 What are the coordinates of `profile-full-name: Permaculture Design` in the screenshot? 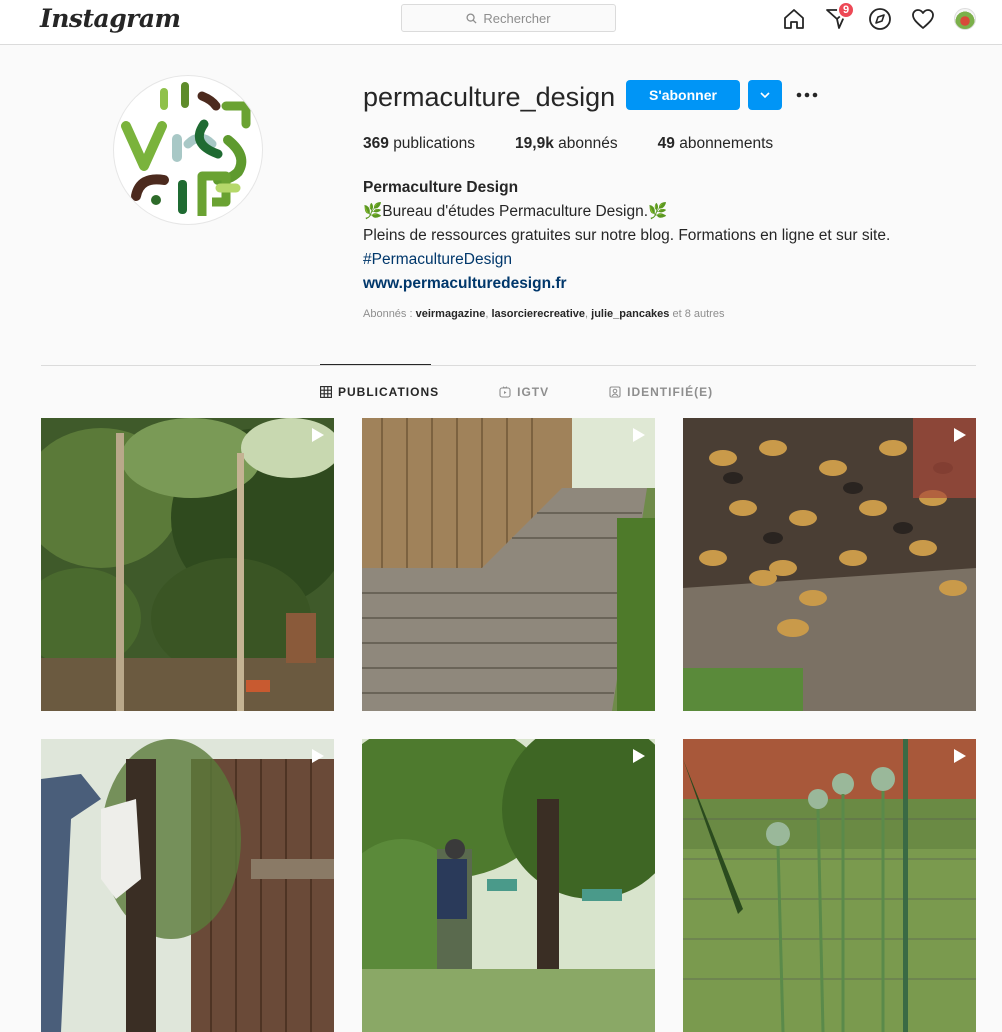 It's located at (441, 187).